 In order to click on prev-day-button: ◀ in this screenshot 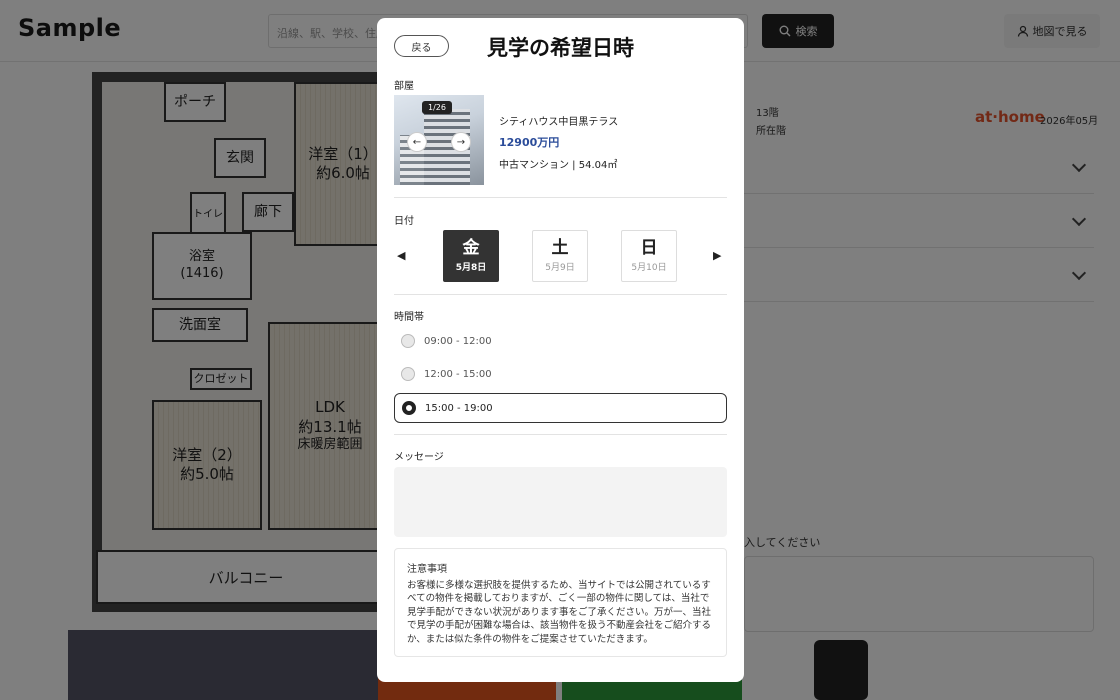, I will do `click(401, 255)`.